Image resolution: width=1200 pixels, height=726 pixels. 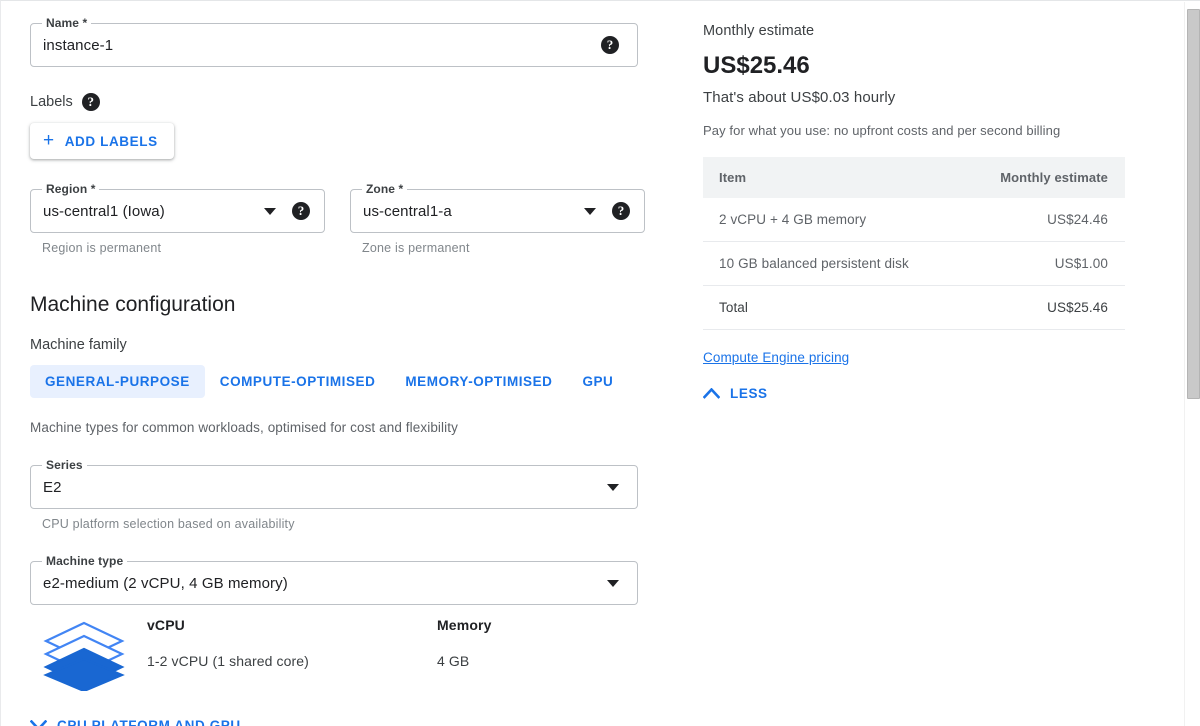 I want to click on tab-compute-optimised: COMPUTE-OPTIMISED, so click(x=298, y=381).